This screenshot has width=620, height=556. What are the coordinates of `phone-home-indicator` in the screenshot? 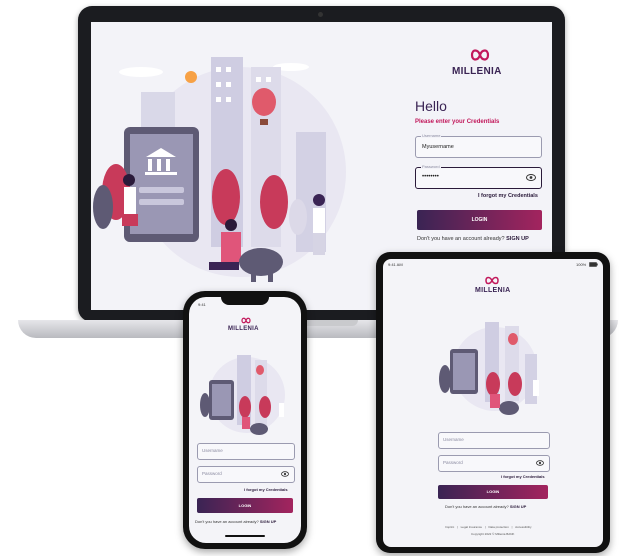 It's located at (245, 536).